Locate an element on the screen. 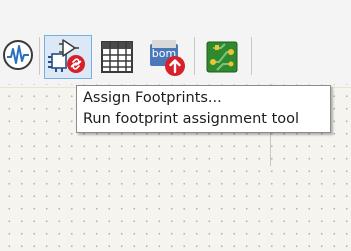  generate-bom-button: bom is located at coordinates (167, 58).